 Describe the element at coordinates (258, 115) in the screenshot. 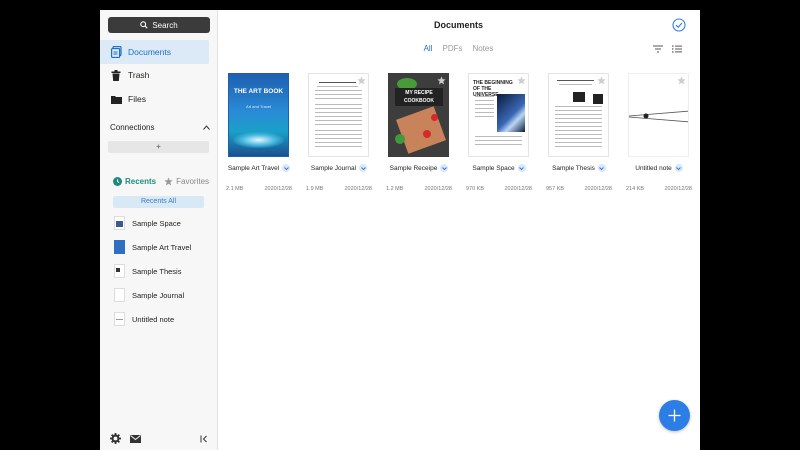

I see `document-thumbnail: THE ART BOOK Art and Travel` at that location.